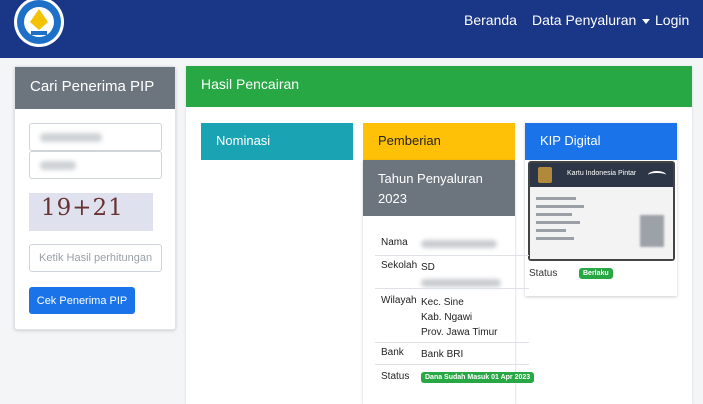 This screenshot has height=404, width=703. What do you see at coordinates (591, 20) in the screenshot?
I see `nav-data-penyaluran-dropdown: Data Penyaluran` at bounding box center [591, 20].